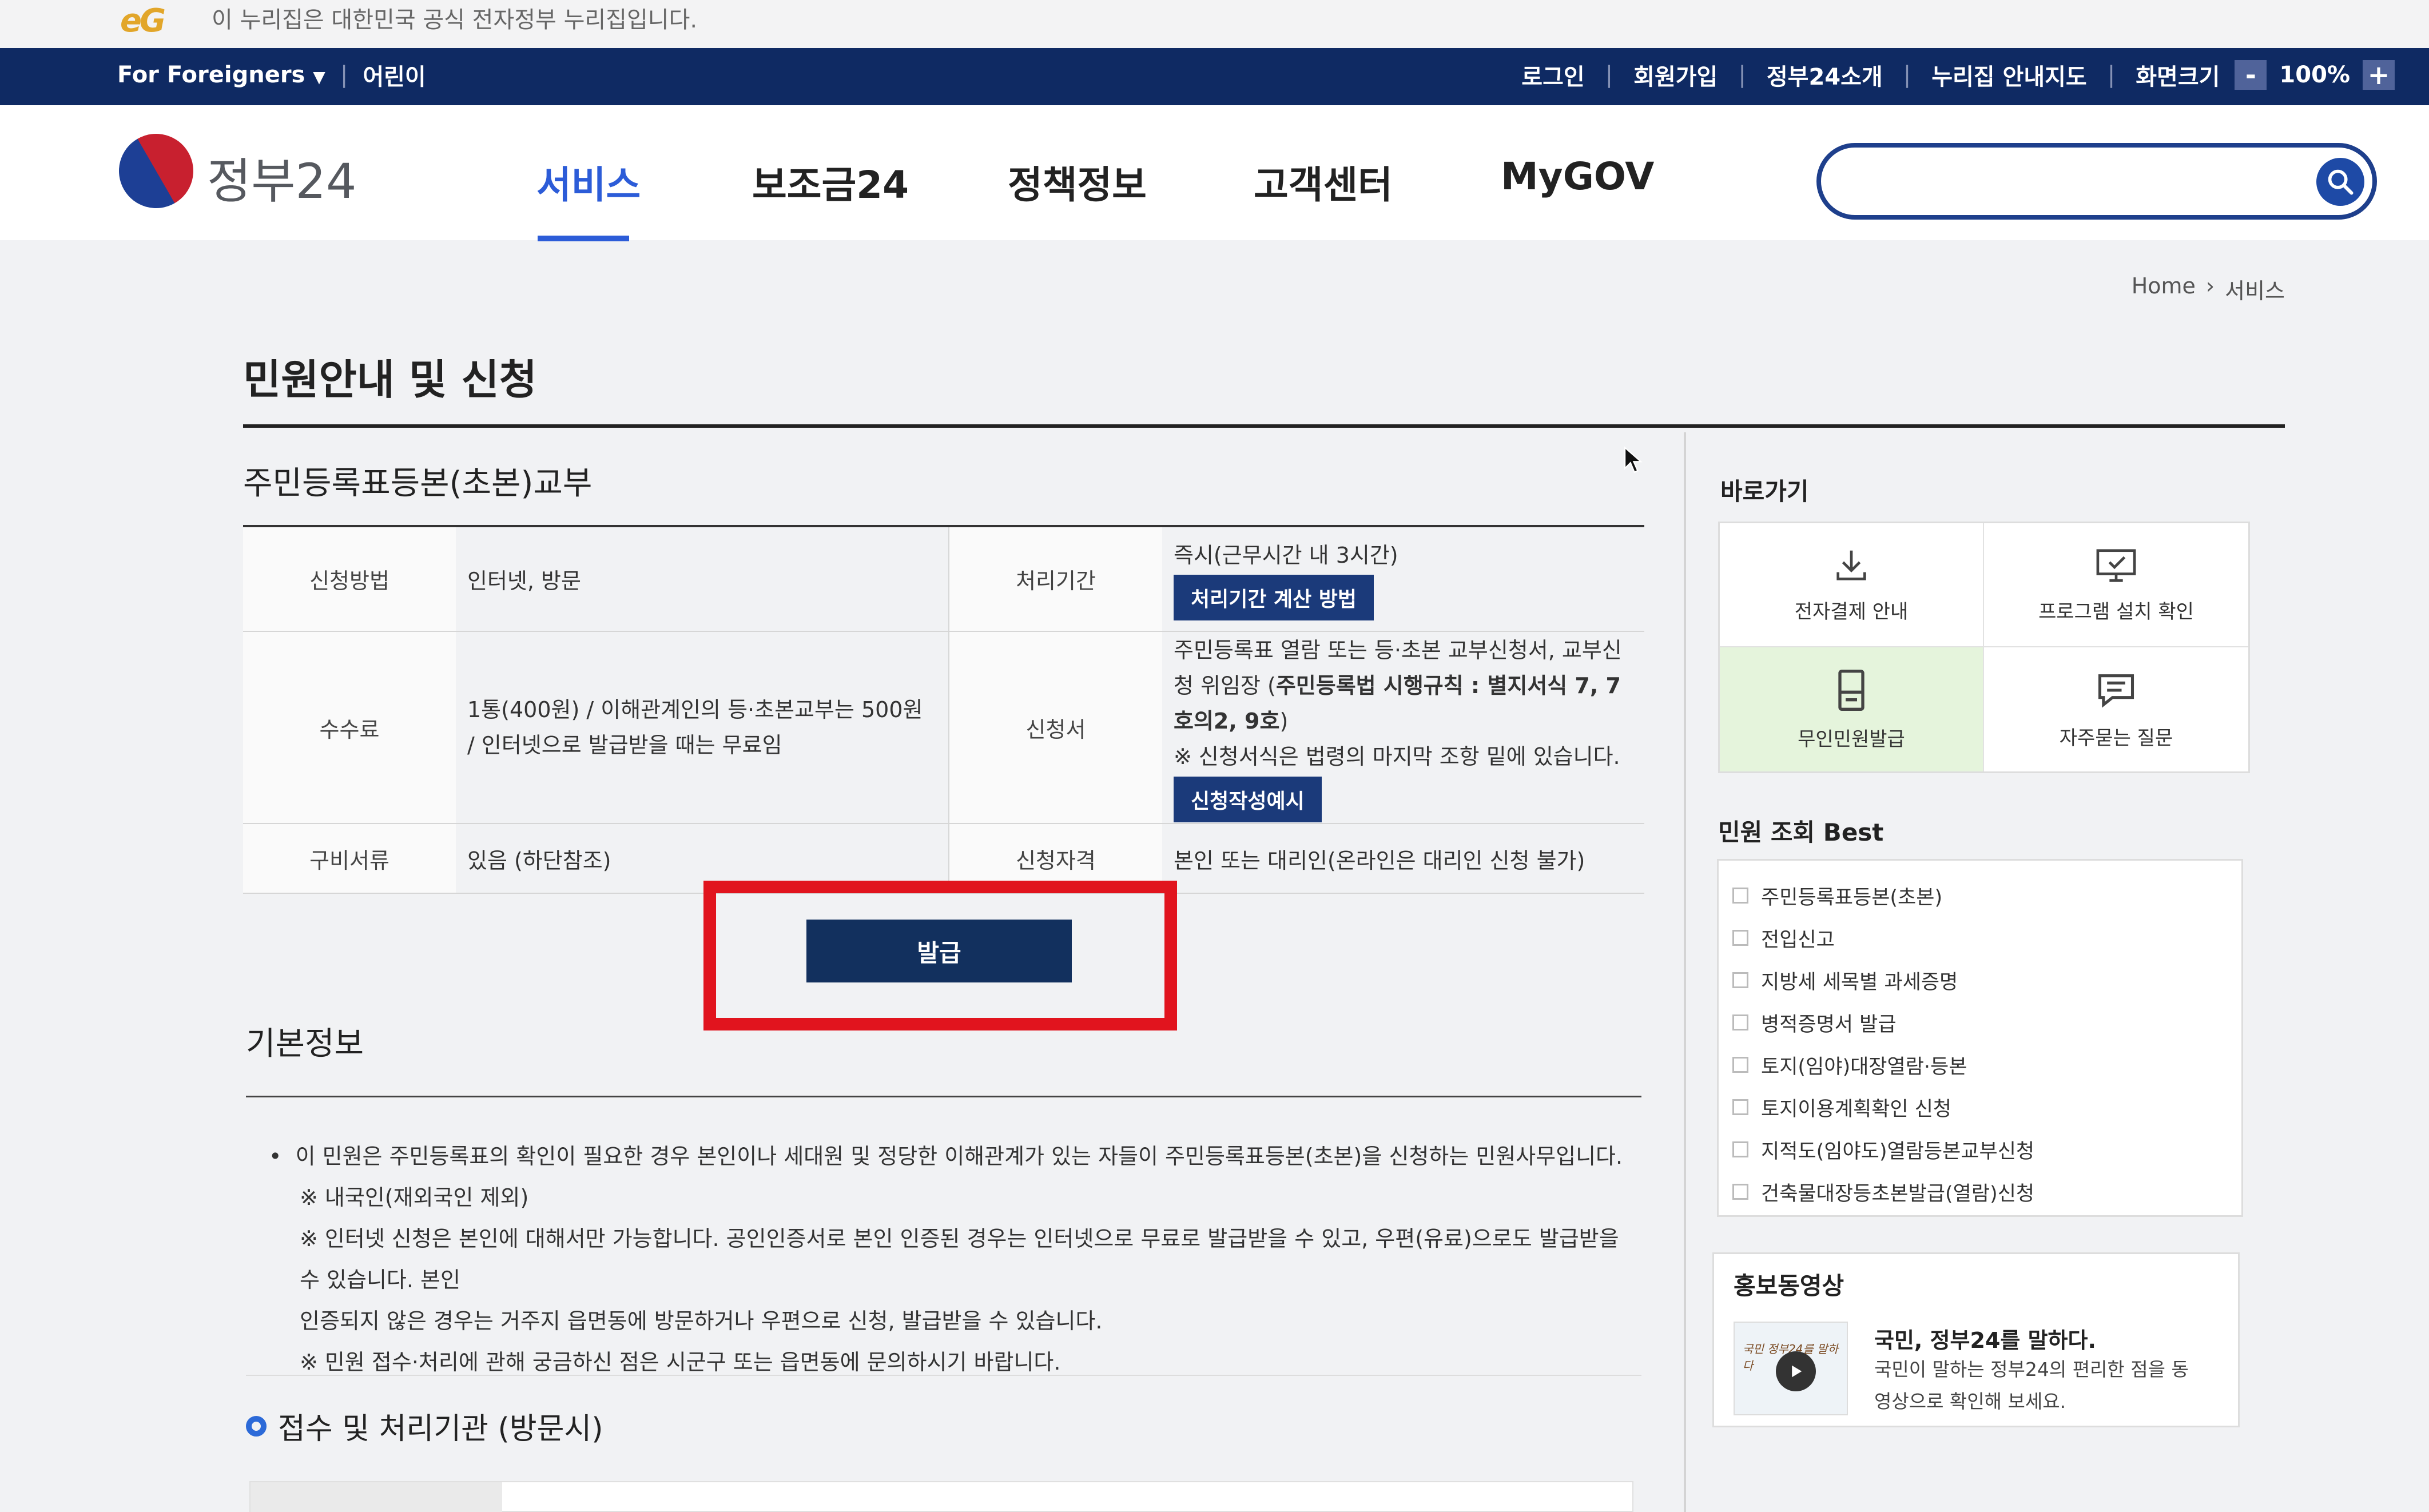 The image size is (2429, 1512). Describe the element at coordinates (1284, 721) in the screenshot. I see `form-value-close: )` at that location.